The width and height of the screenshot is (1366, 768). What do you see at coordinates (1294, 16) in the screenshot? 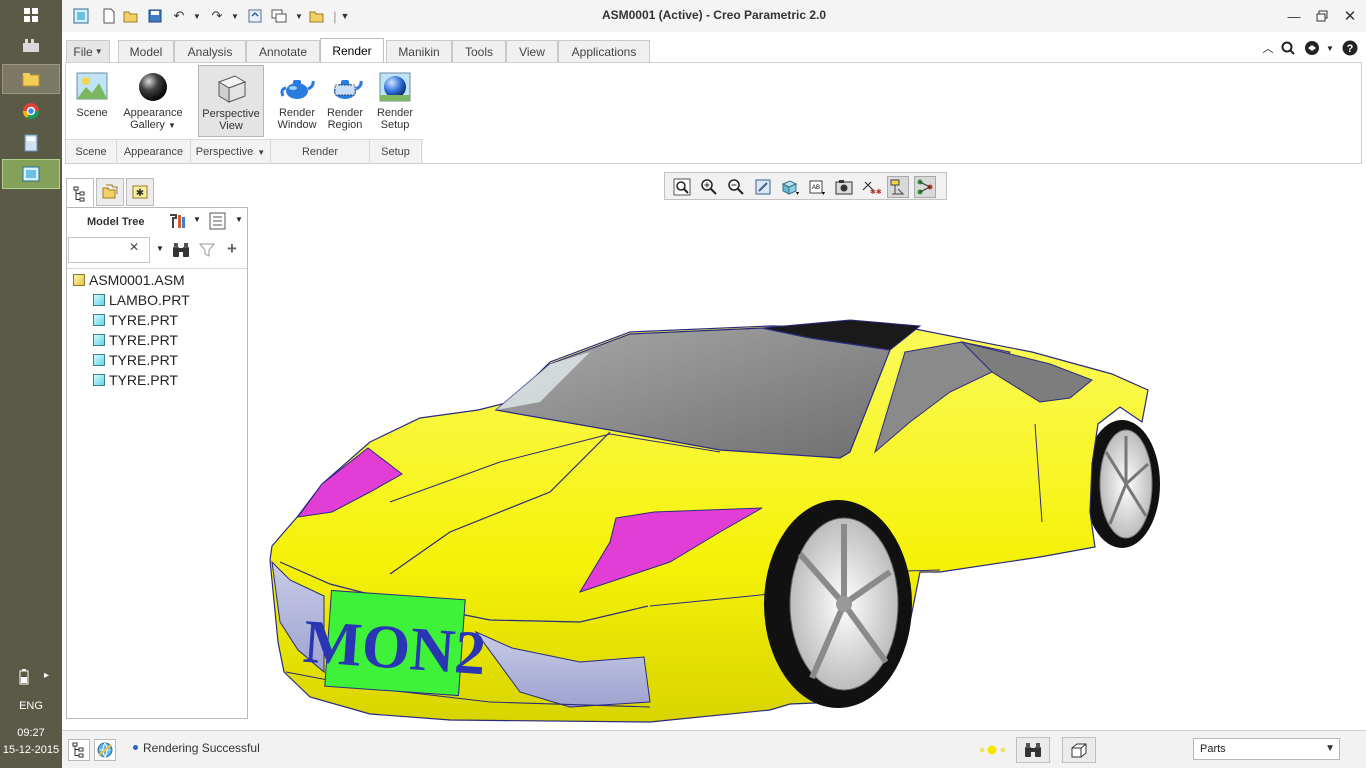
I see `minimize-icon: —` at bounding box center [1294, 16].